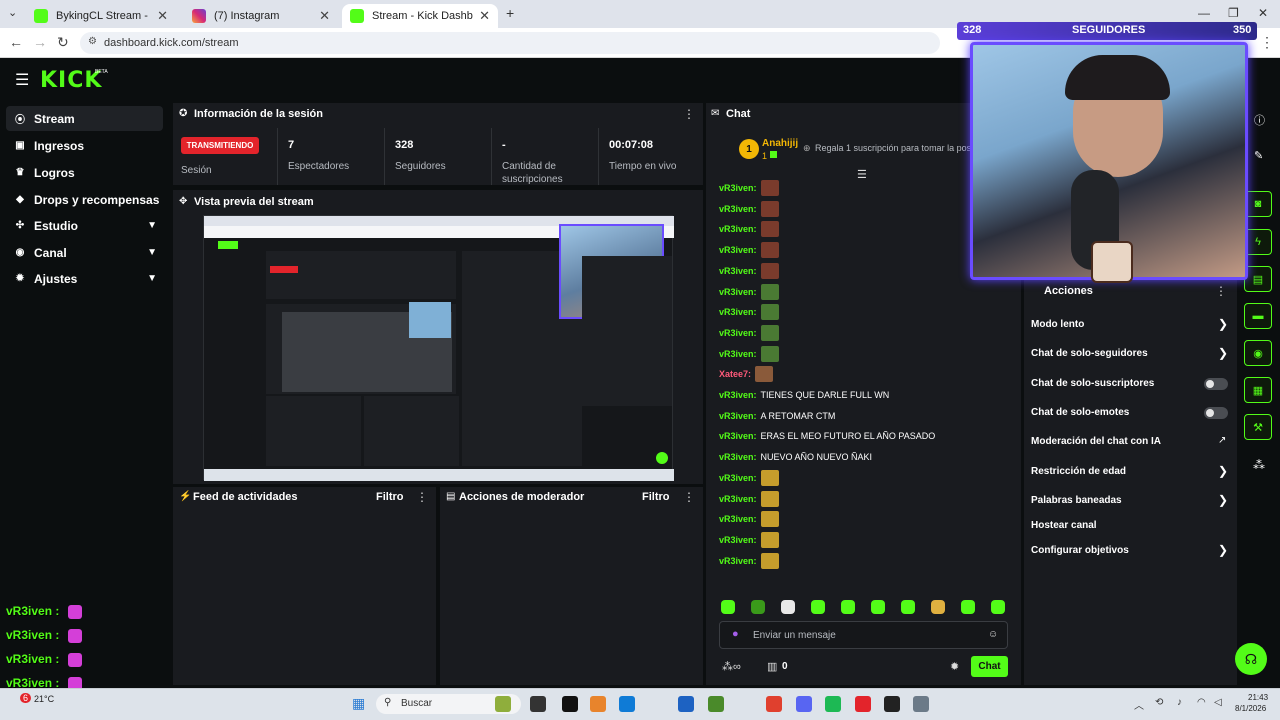 The height and width of the screenshot is (720, 1280). What do you see at coordinates (510, 43) in the screenshot?
I see `url-field: ⚙ dashboard.kick.com/stream` at bounding box center [510, 43].